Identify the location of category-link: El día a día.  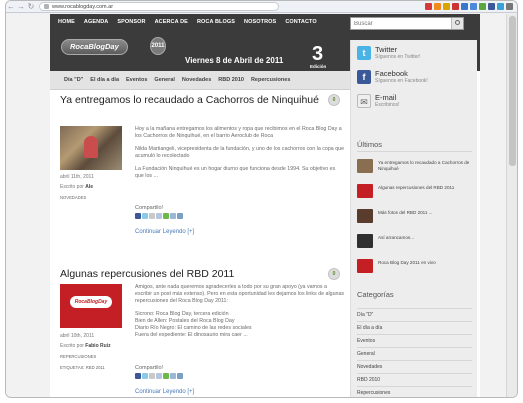
(104, 80).